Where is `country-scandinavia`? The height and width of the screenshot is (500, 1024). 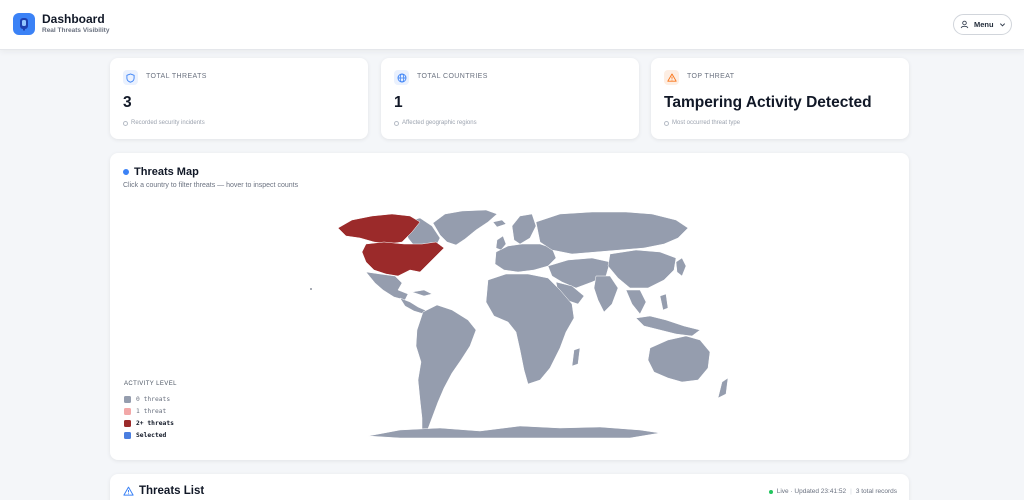 country-scandinavia is located at coordinates (524, 229).